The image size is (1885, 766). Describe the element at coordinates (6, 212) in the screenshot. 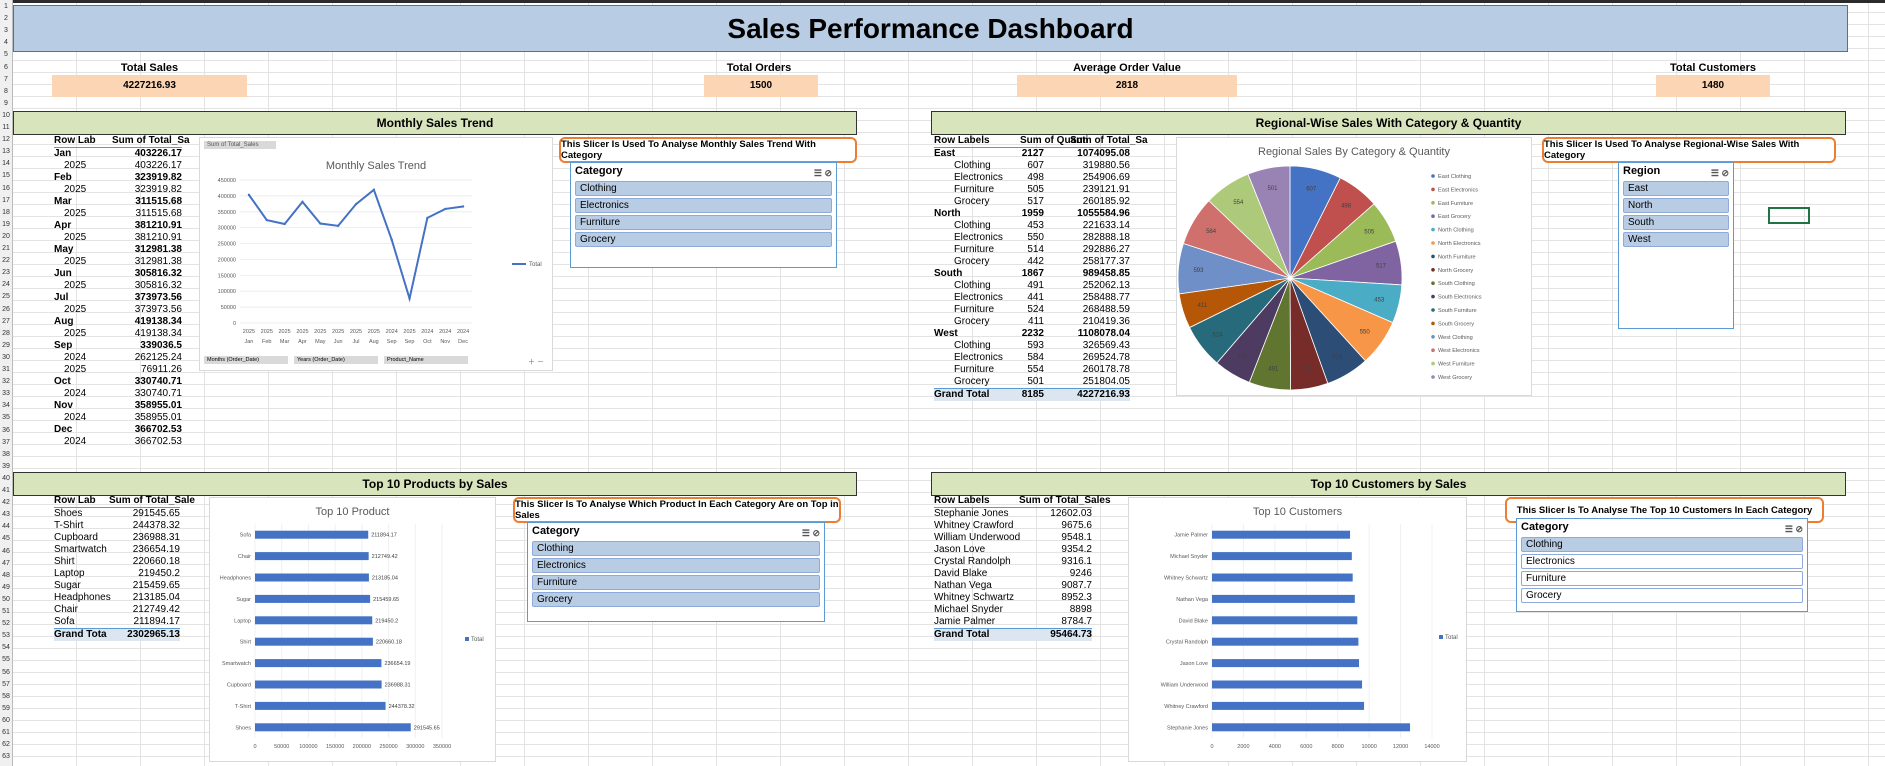

I see `row-number: 18` at that location.